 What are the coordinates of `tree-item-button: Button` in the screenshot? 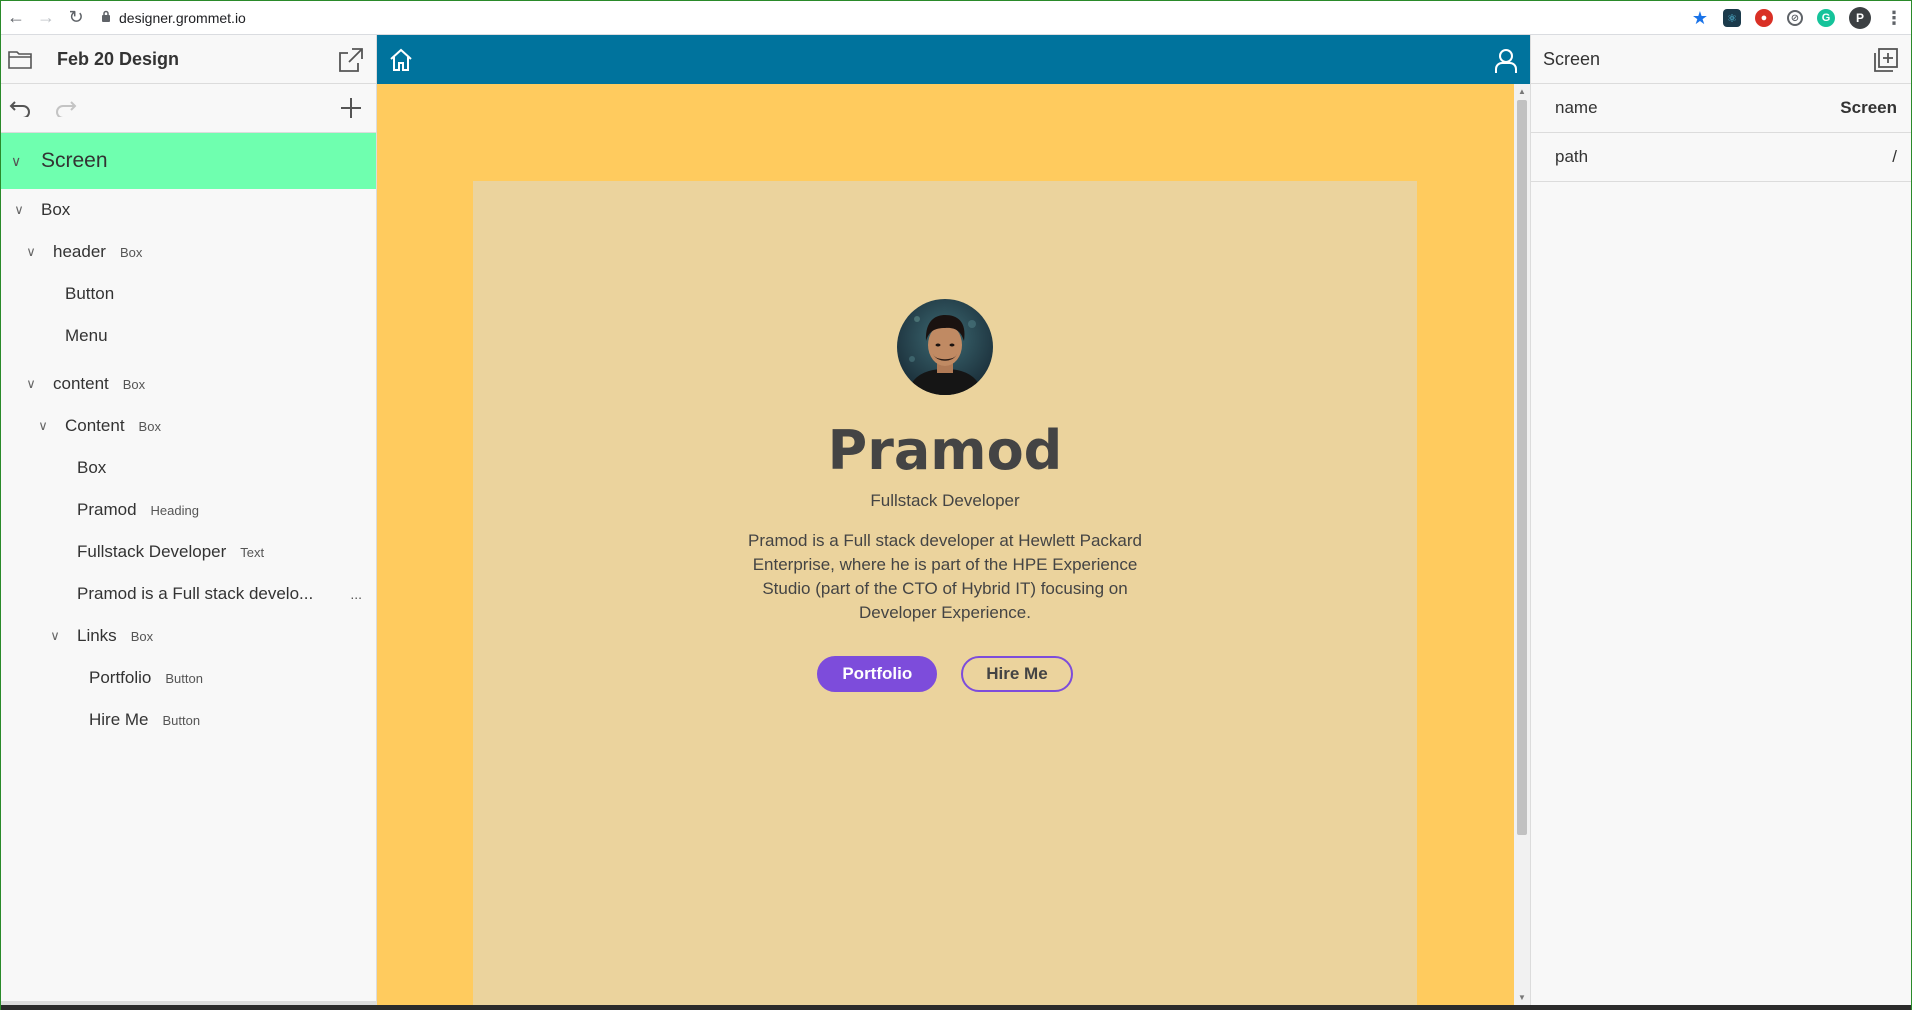 It's located at (188, 294).